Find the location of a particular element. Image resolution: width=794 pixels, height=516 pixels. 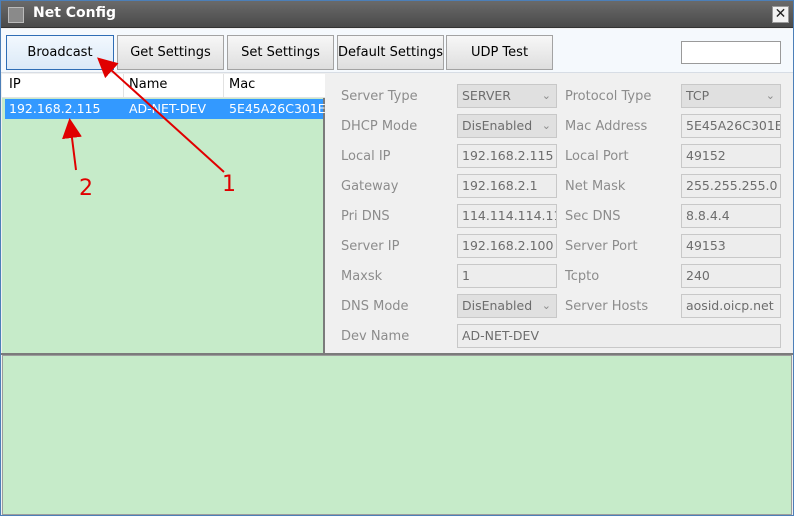

close-icon: ✕ is located at coordinates (780, 14).